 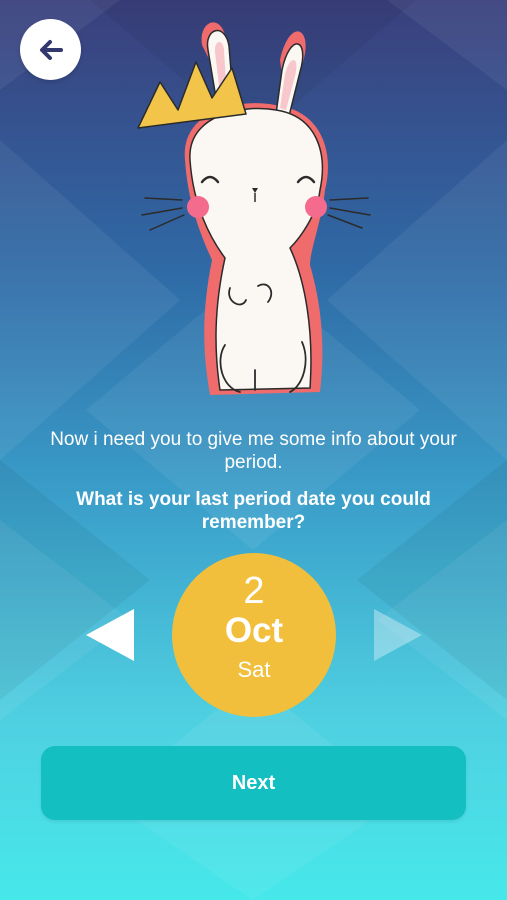 I want to click on weekday-label: Sat, so click(x=254, y=669).